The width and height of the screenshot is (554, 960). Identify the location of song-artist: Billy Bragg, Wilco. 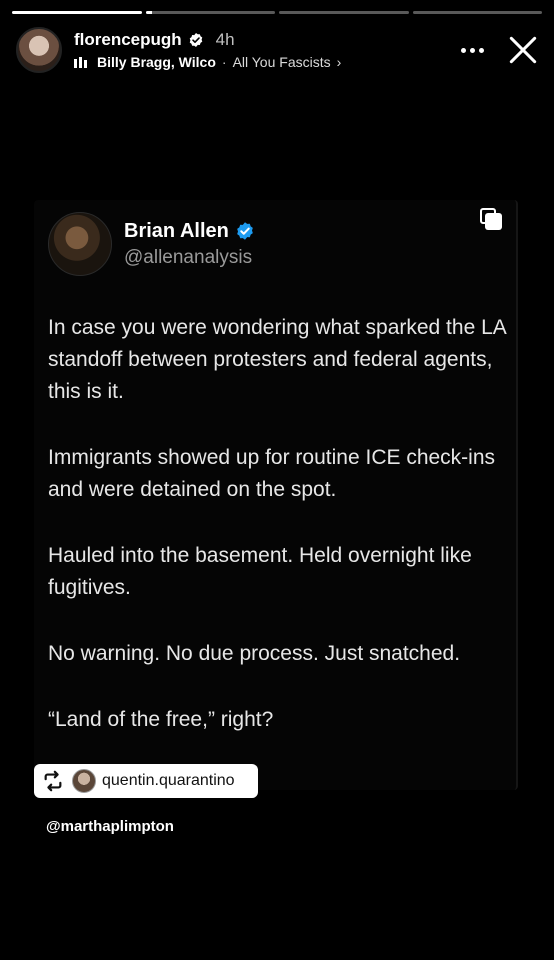
(156, 62).